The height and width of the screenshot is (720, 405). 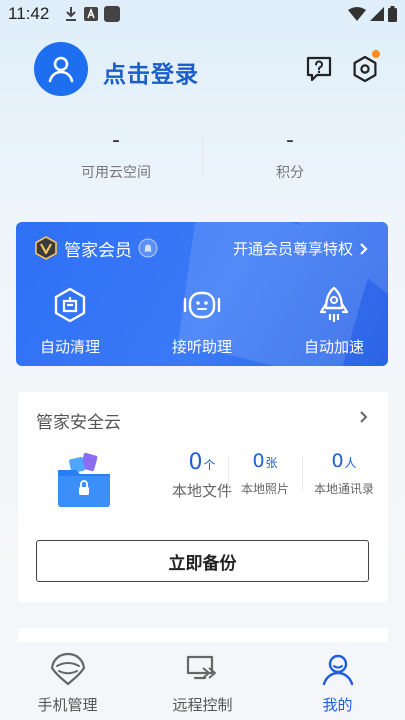 What do you see at coordinates (84, 479) in the screenshot?
I see `secure-folder-icon` at bounding box center [84, 479].